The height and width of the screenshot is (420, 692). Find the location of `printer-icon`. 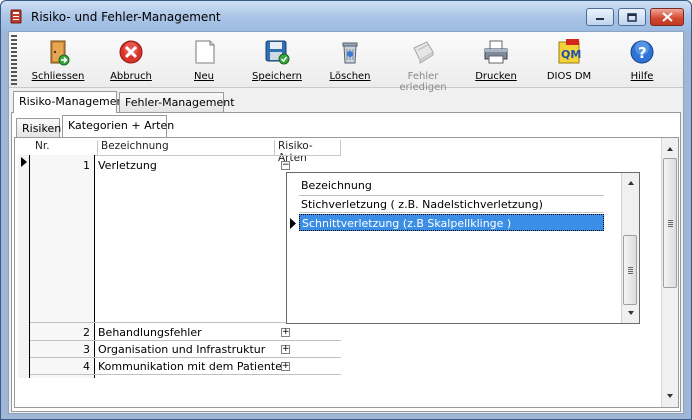

printer-icon is located at coordinates (496, 52).